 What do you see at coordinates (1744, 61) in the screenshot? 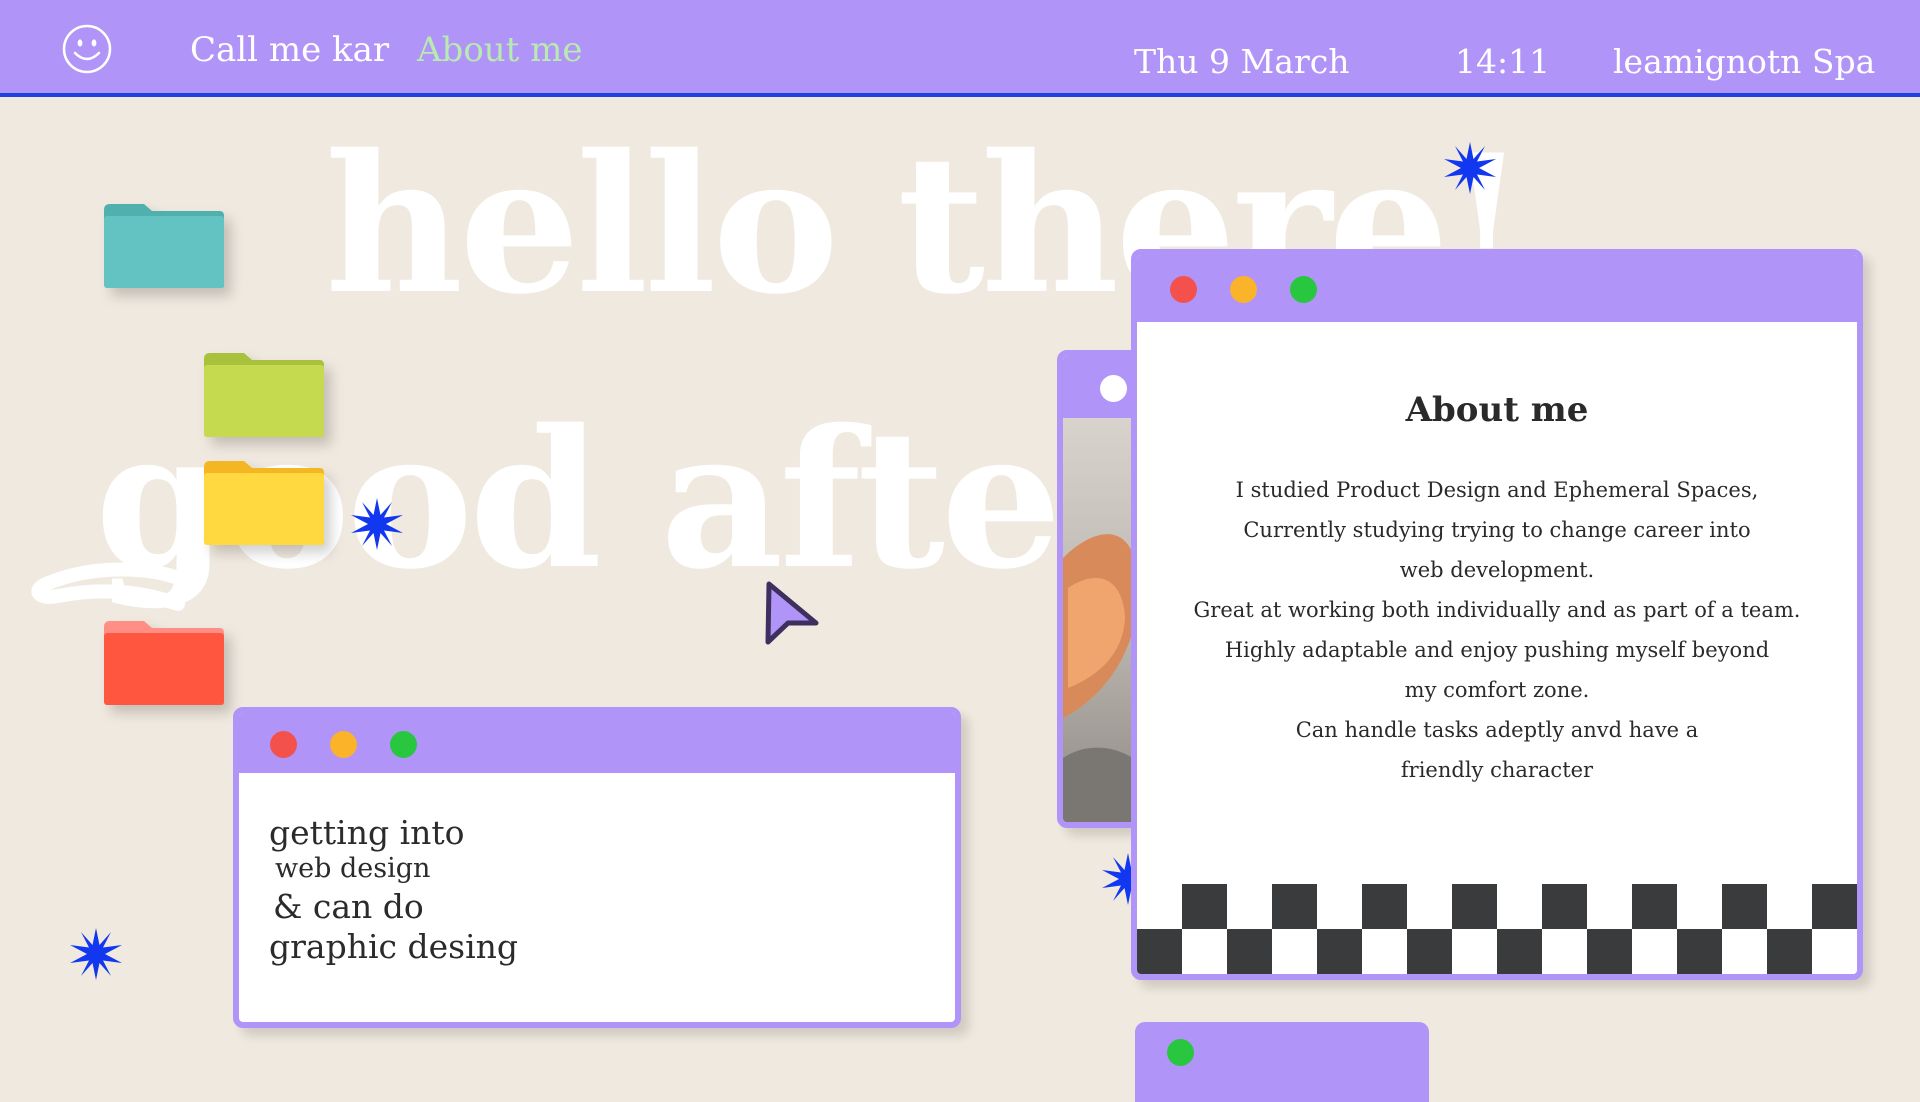
I see `status-location: leamignotn Spa` at bounding box center [1744, 61].